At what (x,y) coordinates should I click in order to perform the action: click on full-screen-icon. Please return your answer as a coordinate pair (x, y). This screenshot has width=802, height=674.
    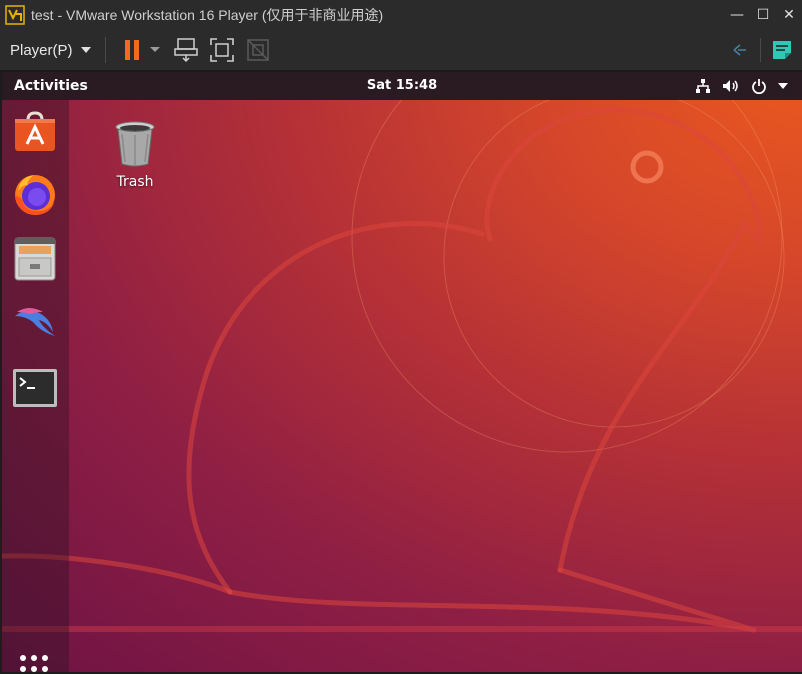
    Looking at the image, I should click on (221, 50).